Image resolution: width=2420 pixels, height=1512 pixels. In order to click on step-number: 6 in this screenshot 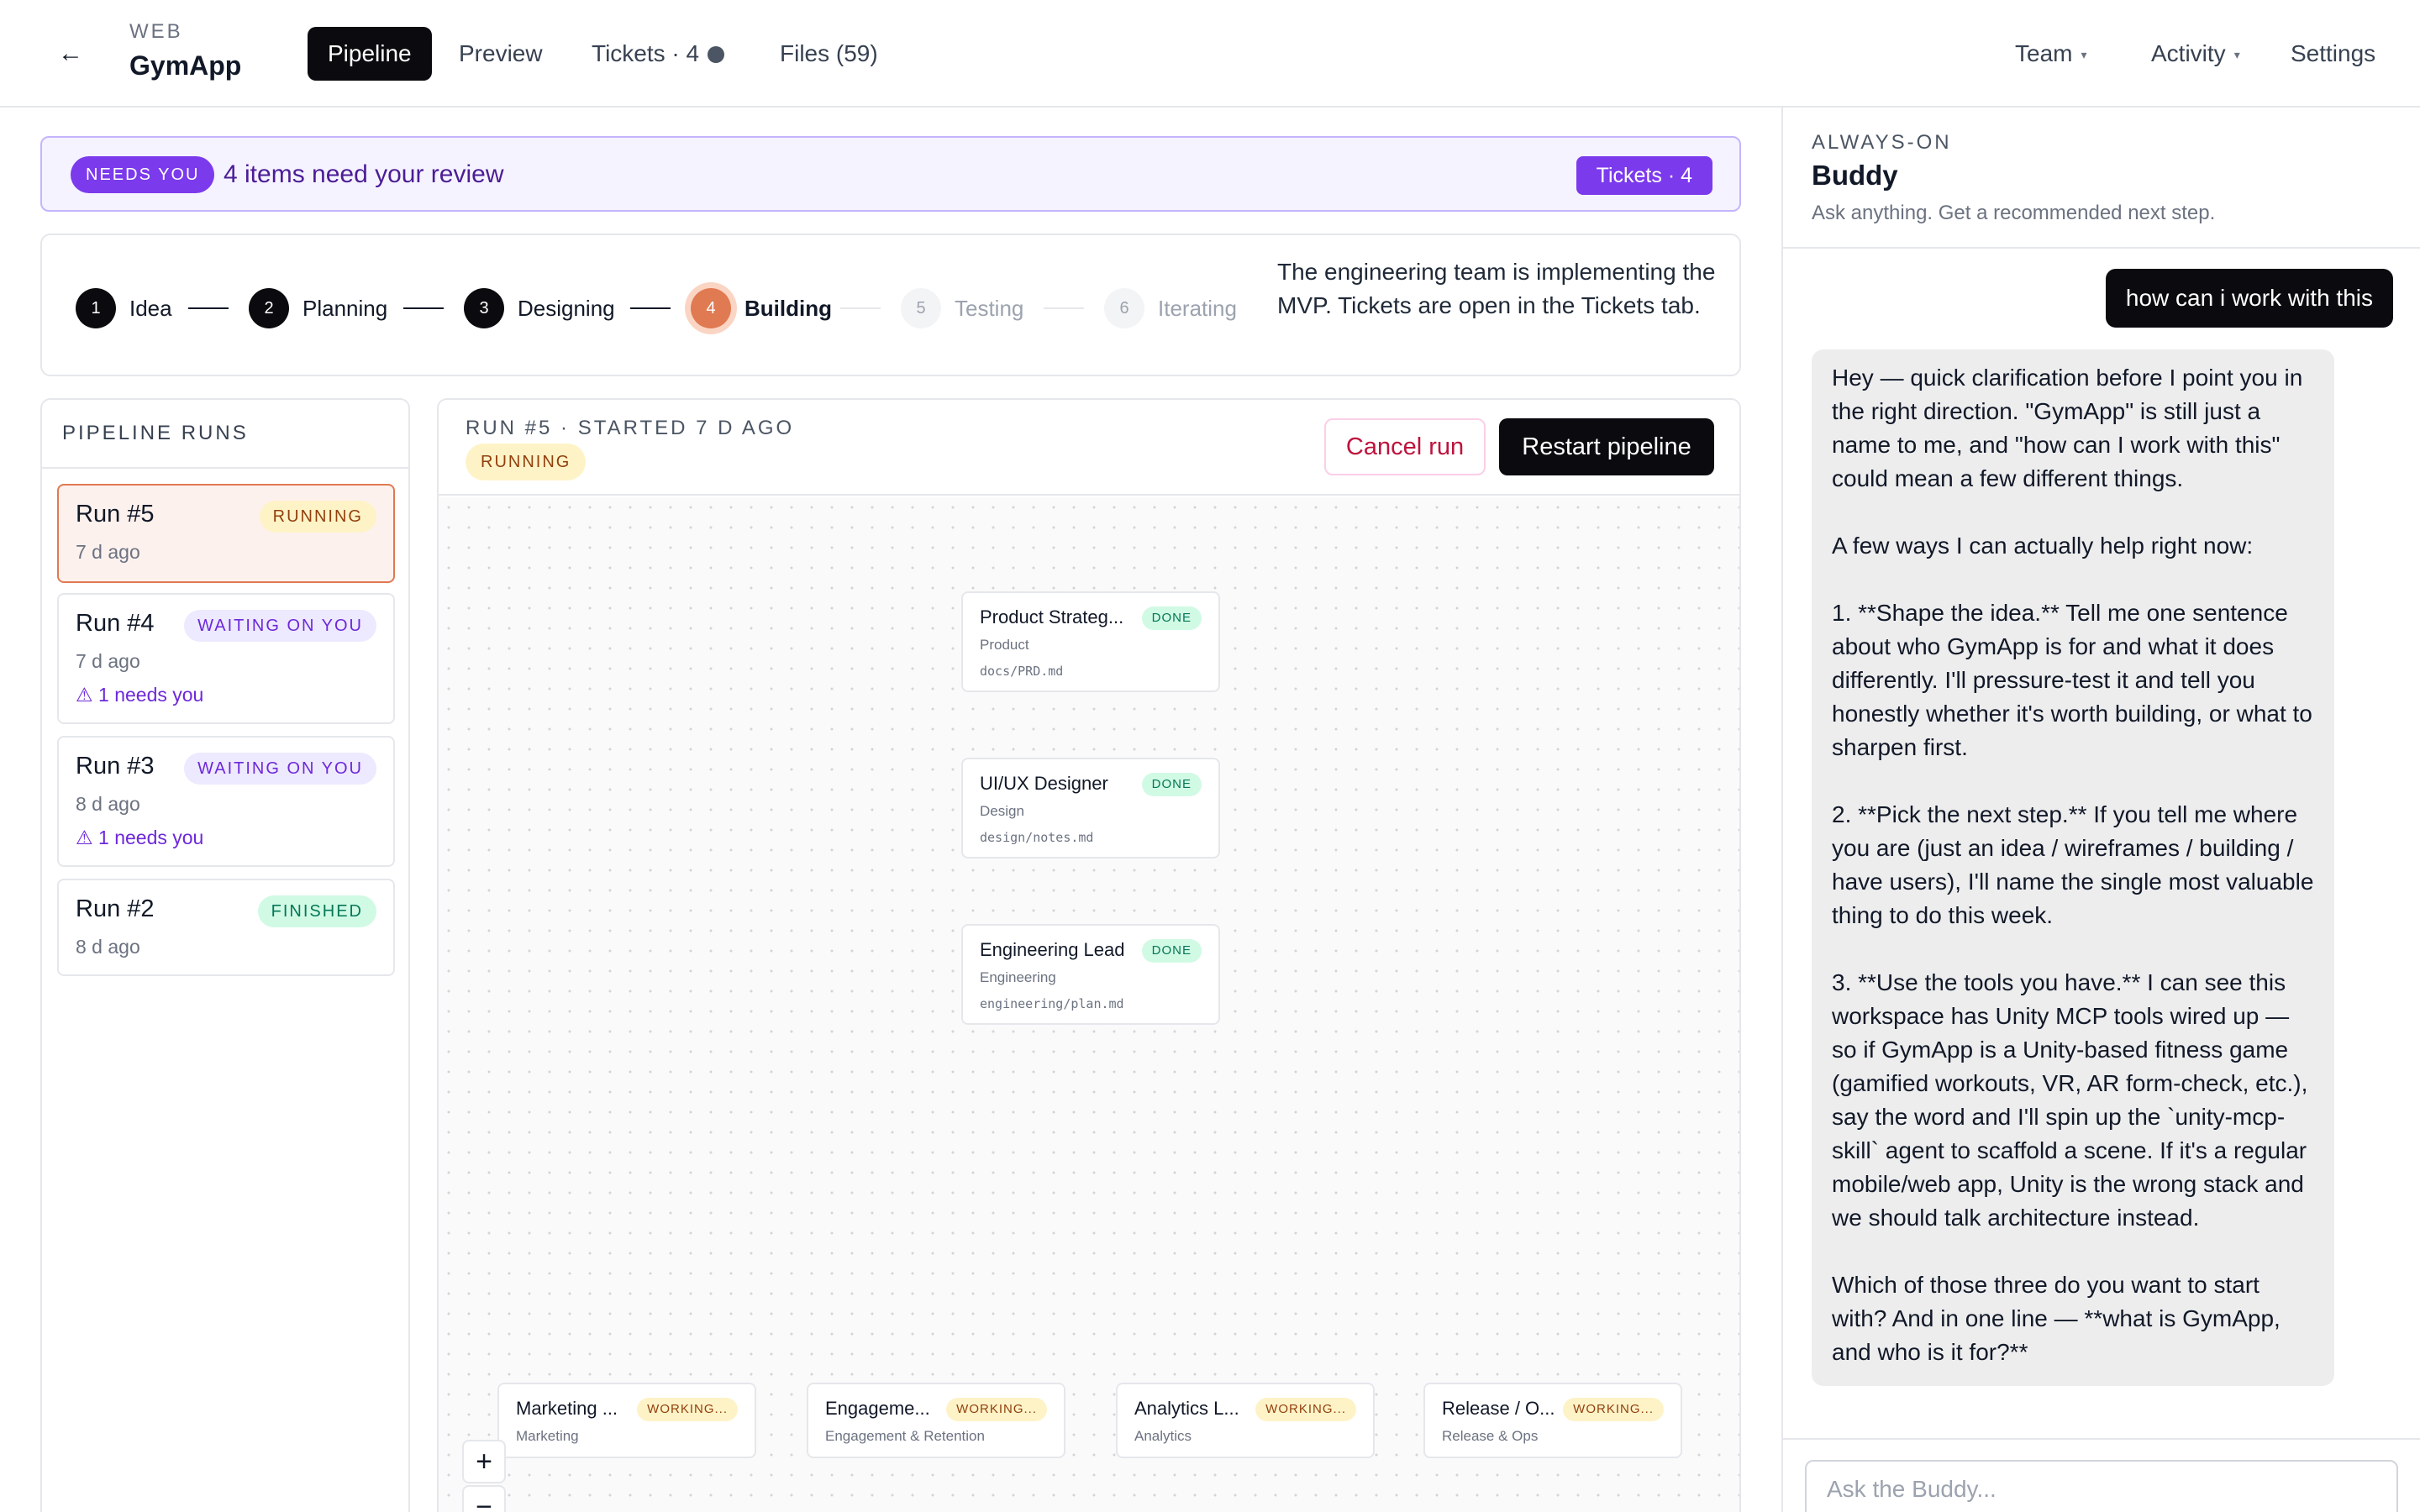, I will do `click(1124, 308)`.